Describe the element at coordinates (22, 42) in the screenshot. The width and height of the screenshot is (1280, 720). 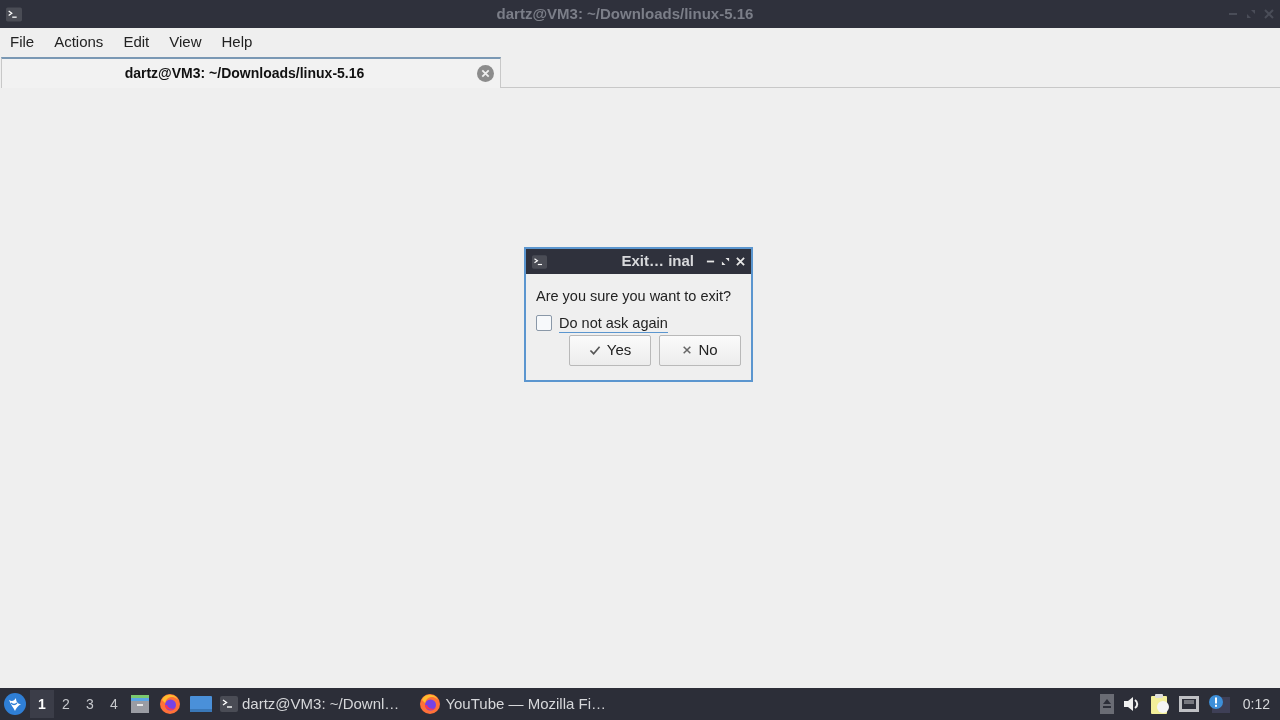
I see `menu-item: File` at that location.